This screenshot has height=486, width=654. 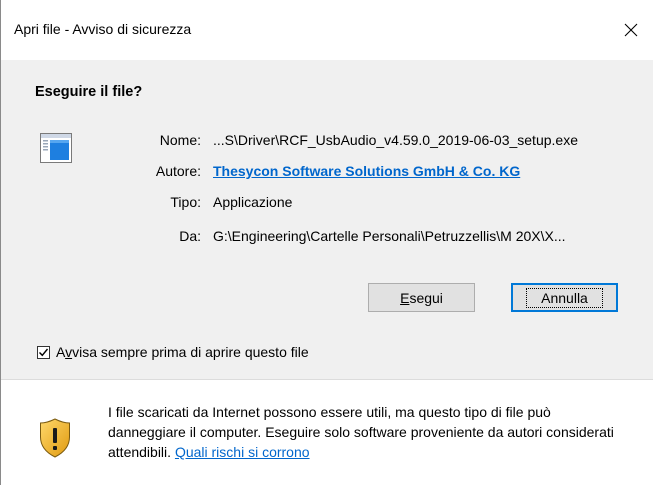 I want to click on always-warn-checkbox, so click(x=43, y=352).